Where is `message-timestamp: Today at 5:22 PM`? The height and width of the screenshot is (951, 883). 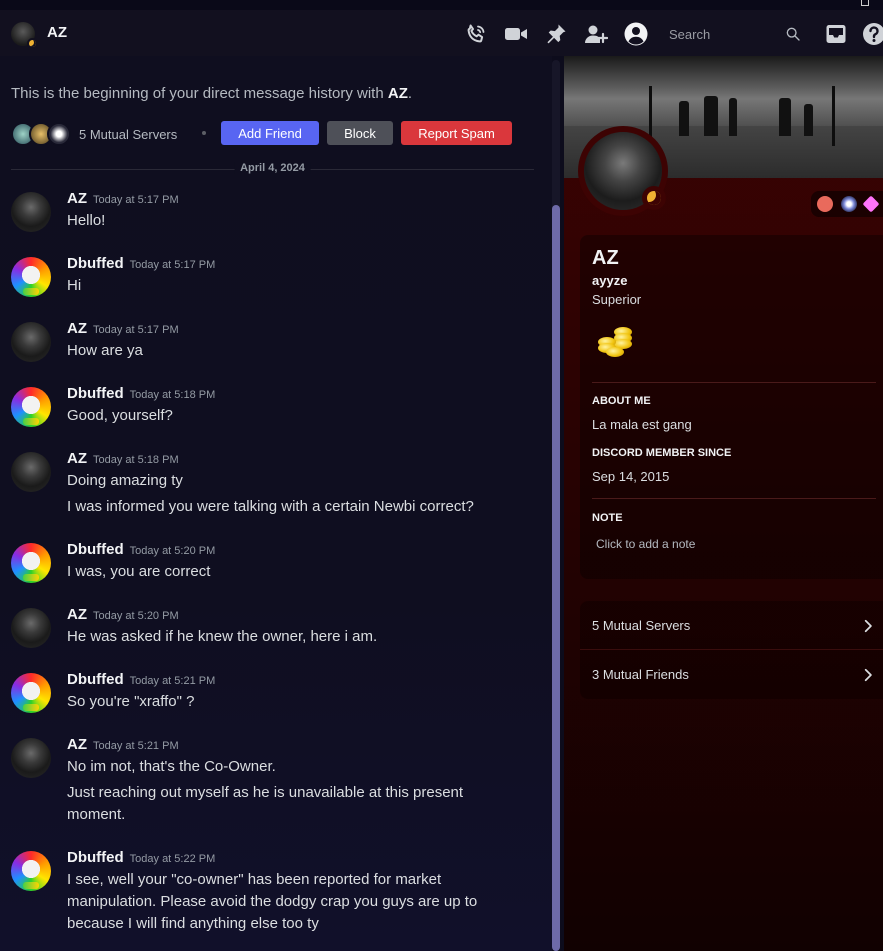
message-timestamp: Today at 5:22 PM is located at coordinates (172, 859).